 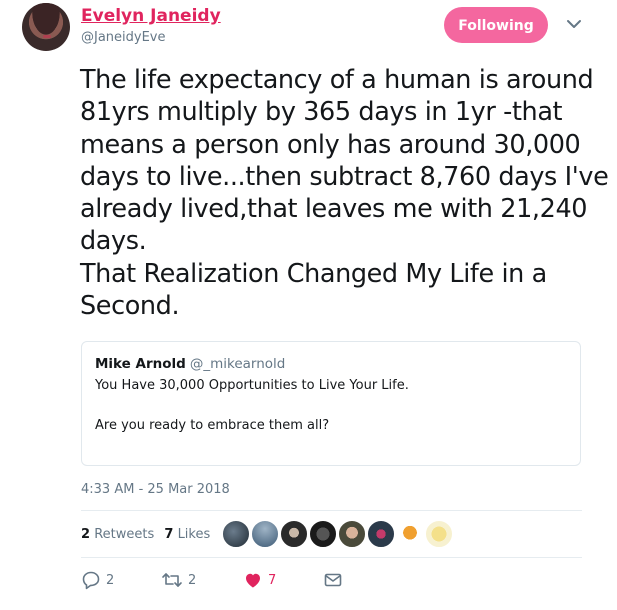 What do you see at coordinates (231, 582) in the screenshot?
I see `tweet-actions: 2 2 7` at bounding box center [231, 582].